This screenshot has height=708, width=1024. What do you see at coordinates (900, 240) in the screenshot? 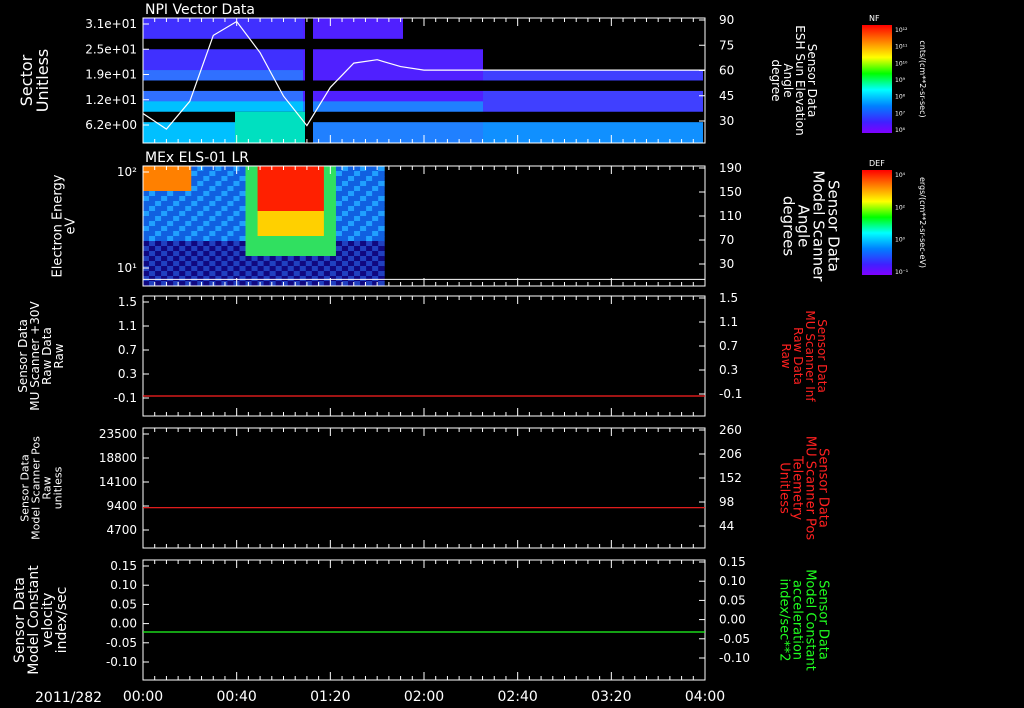
I see `colorbar-tick-label: 10⁰` at bounding box center [900, 240].